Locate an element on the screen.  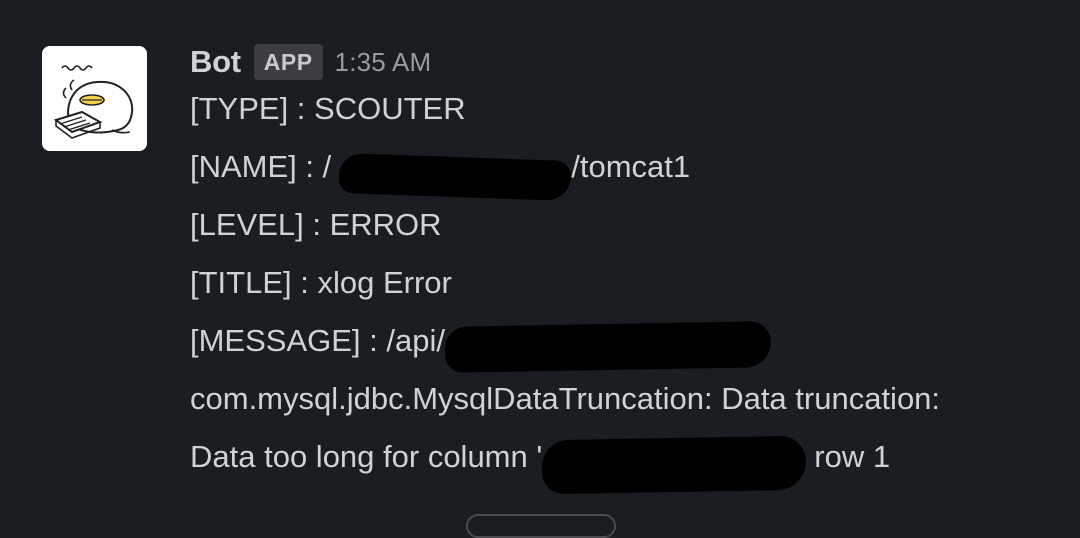
type-line: [TYPE] : SCOUTER is located at coordinates (620, 113).